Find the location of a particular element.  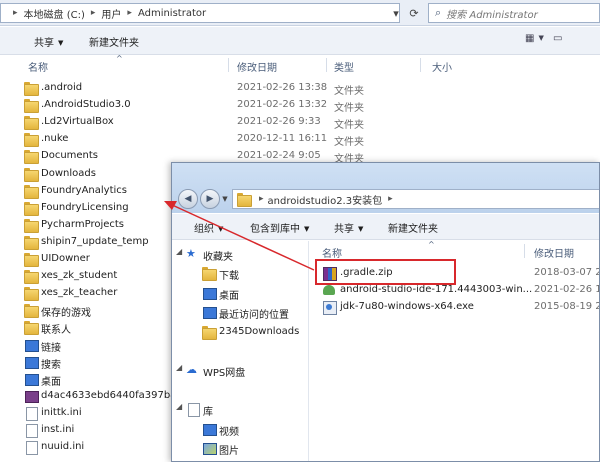

nav-item: 视频 is located at coordinates (240, 429).